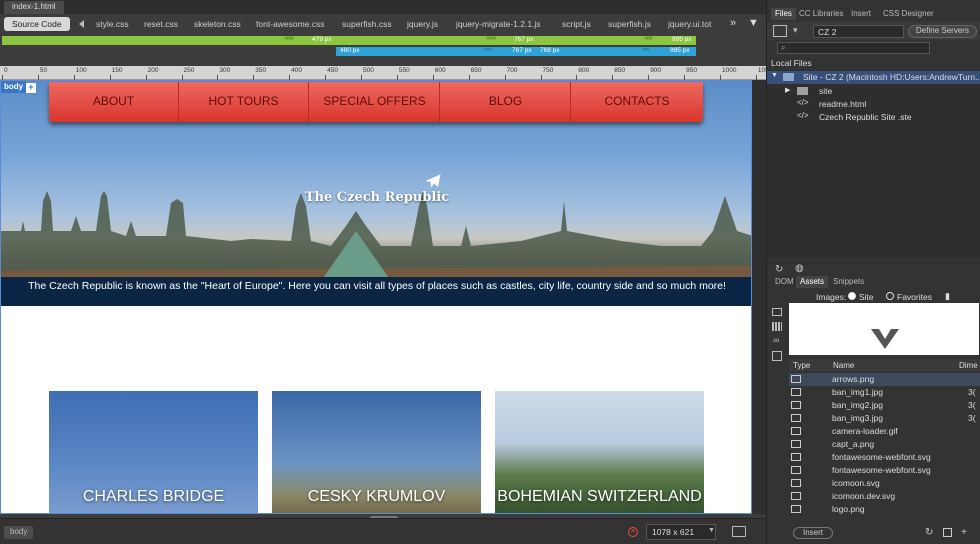 The width and height of the screenshot is (980, 544). Describe the element at coordinates (629, 24) in the screenshot. I see `related-file: superfish.js` at that location.